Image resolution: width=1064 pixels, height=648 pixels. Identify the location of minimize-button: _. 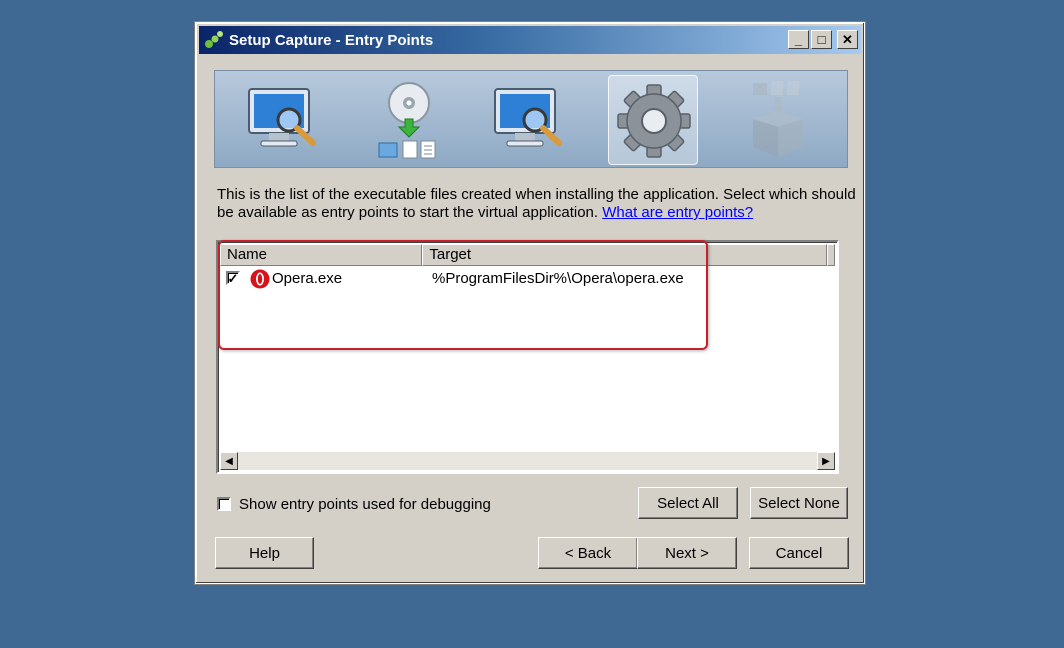
(798, 39).